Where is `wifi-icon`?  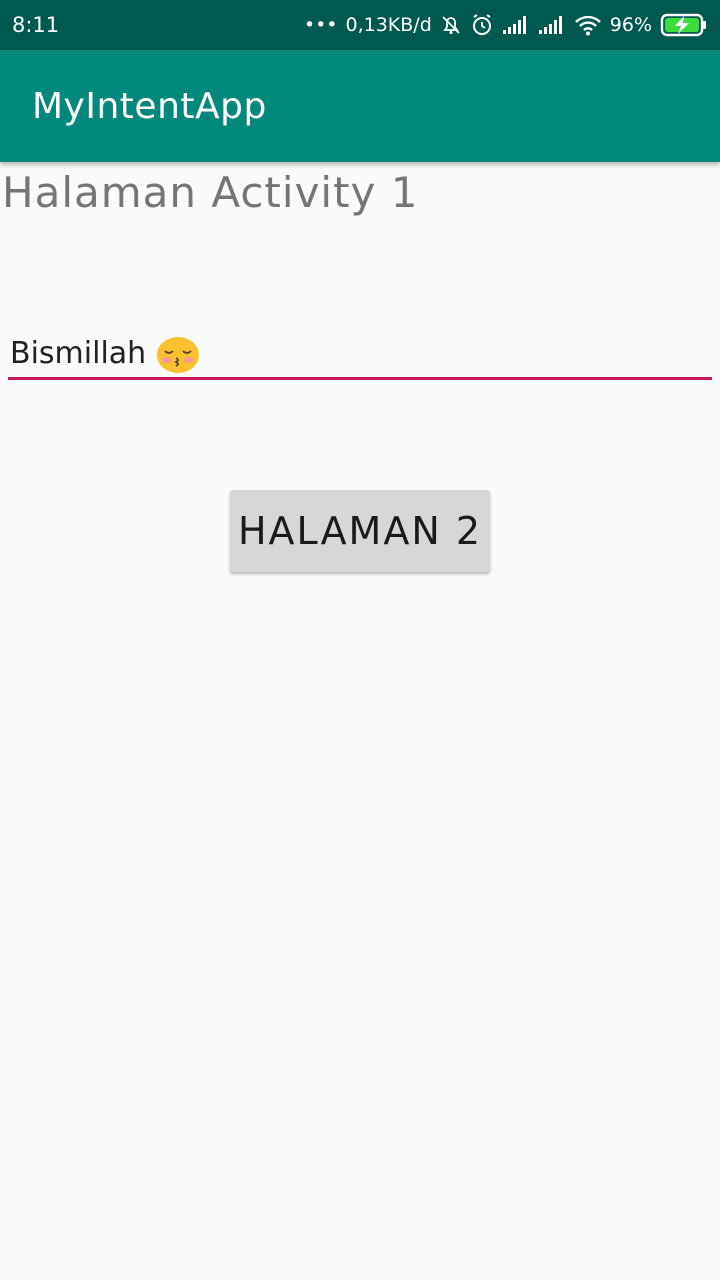
wifi-icon is located at coordinates (588, 25).